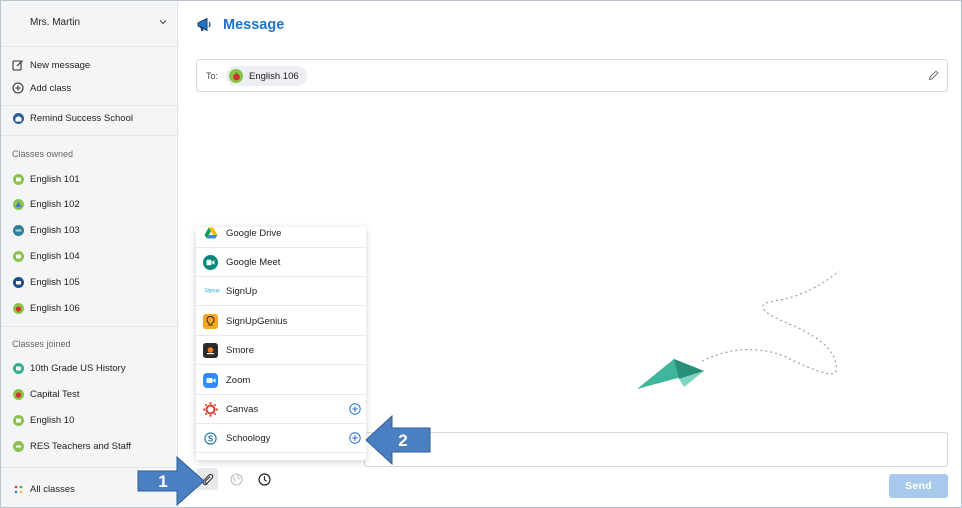 This screenshot has width=962, height=508. I want to click on translate-button, so click(236, 479).